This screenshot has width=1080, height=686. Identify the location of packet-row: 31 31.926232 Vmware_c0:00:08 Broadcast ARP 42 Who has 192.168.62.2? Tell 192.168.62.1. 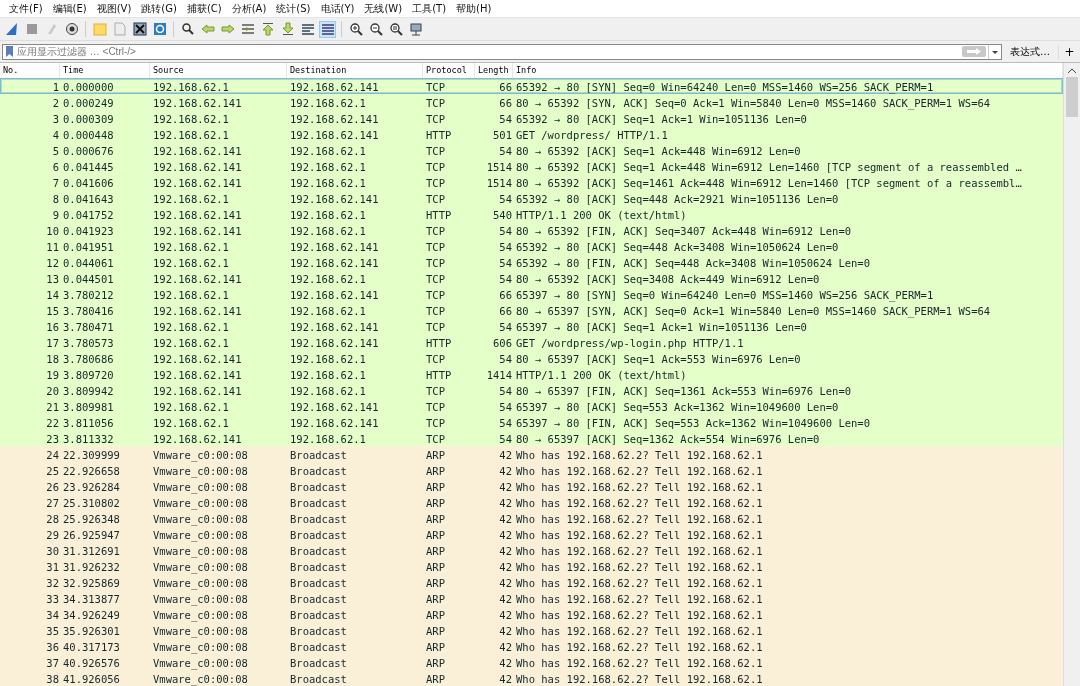
(531, 566).